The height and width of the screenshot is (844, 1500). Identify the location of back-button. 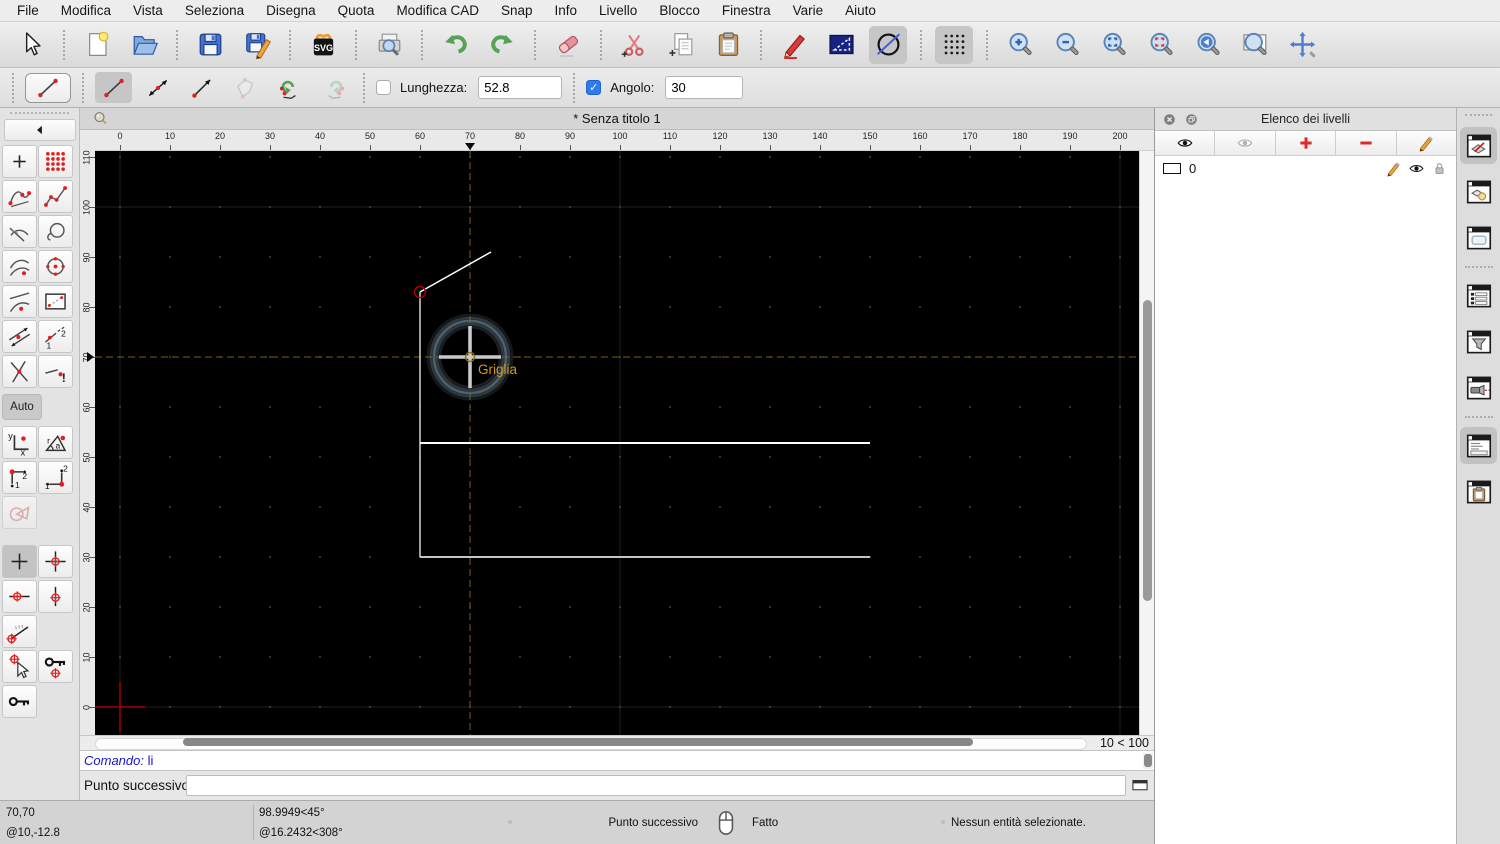
(39, 130).